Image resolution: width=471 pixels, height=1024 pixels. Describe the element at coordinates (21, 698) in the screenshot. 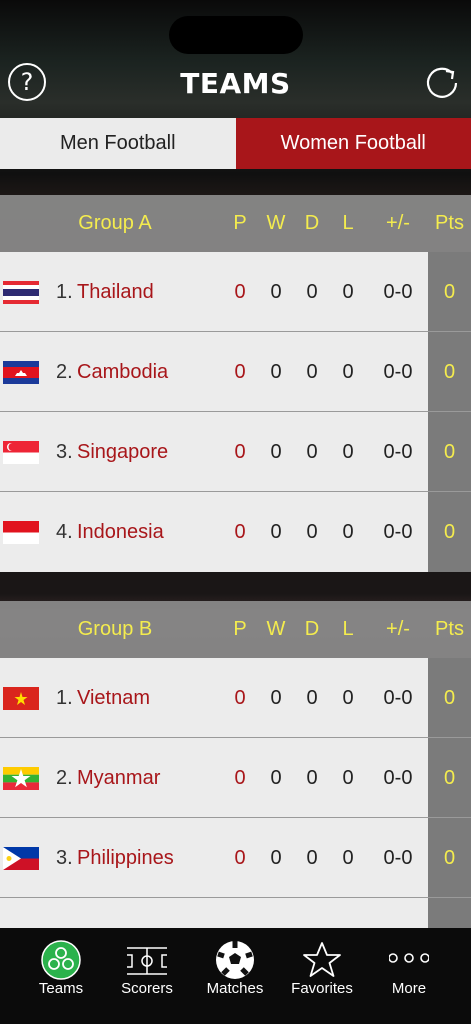

I see `vietnam-flag-icon` at that location.